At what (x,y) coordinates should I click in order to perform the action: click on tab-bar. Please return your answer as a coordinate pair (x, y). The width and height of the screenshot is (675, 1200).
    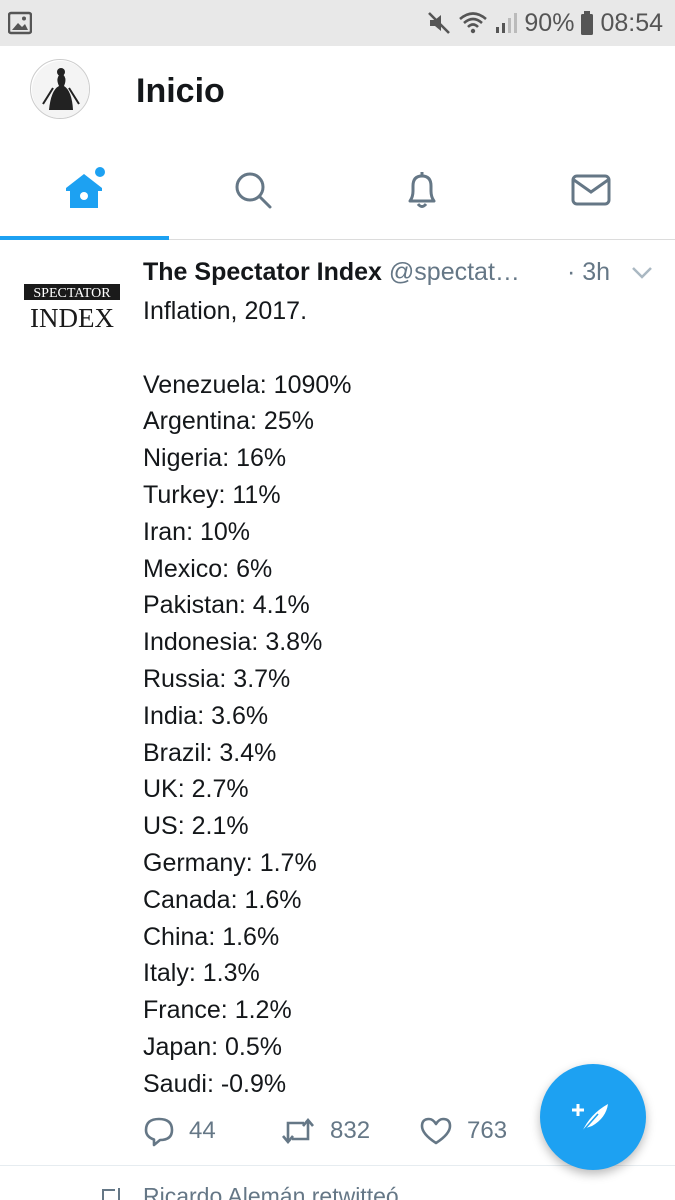
    Looking at the image, I should click on (337, 190).